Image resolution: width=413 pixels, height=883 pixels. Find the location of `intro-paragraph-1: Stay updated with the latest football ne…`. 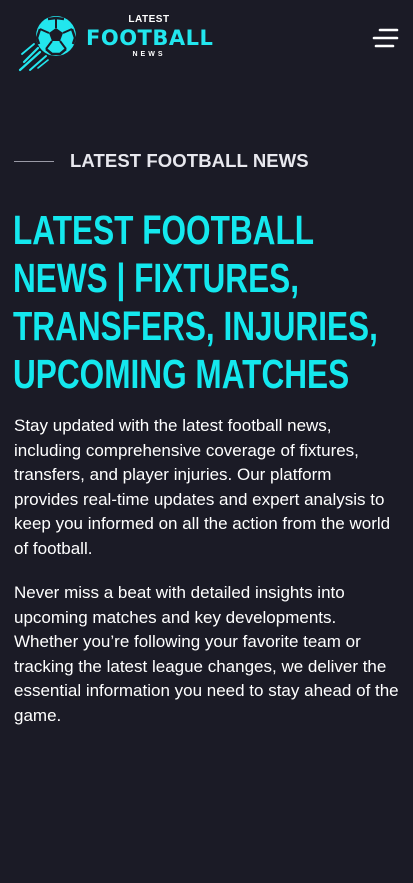

intro-paragraph-1: Stay updated with the latest football ne… is located at coordinates (202, 487).